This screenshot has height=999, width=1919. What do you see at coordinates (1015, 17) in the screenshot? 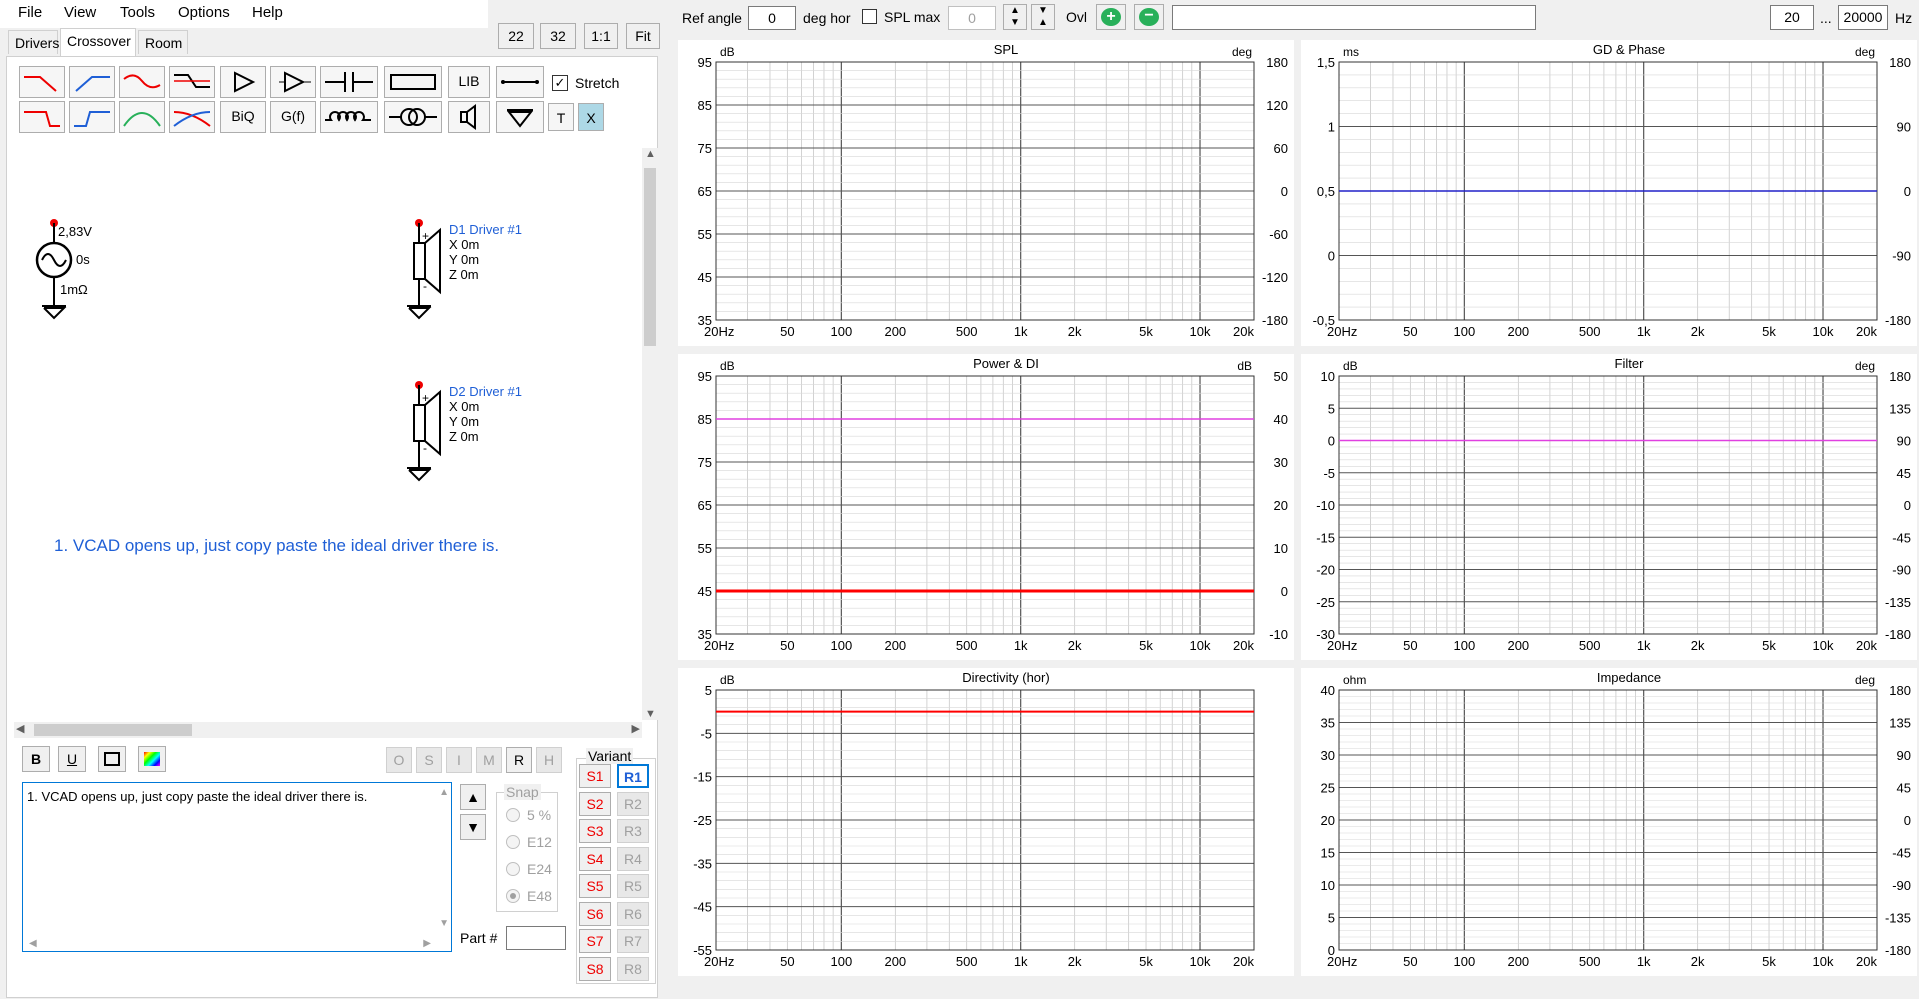
I see `spl-max-spinner-icon: ▲ ▼` at bounding box center [1015, 17].